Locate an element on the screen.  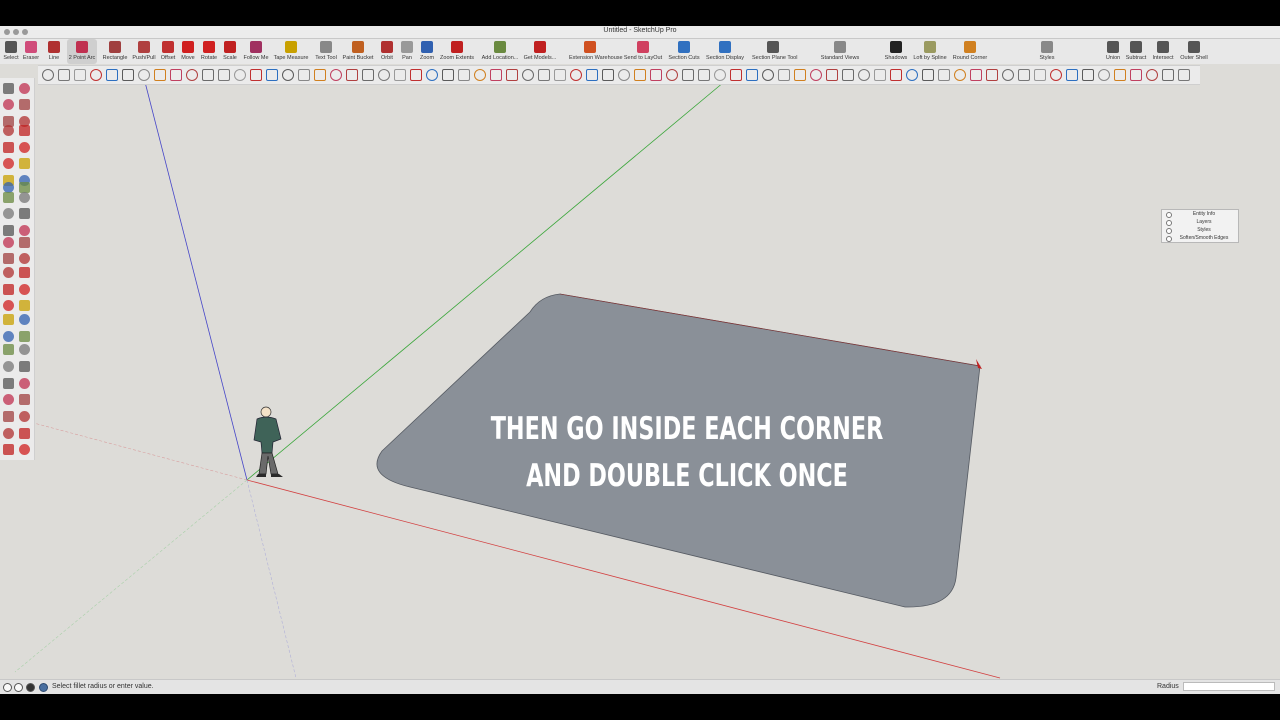
toolbar-button-24: Section Plane Tool is located at coordinates (774, 51).